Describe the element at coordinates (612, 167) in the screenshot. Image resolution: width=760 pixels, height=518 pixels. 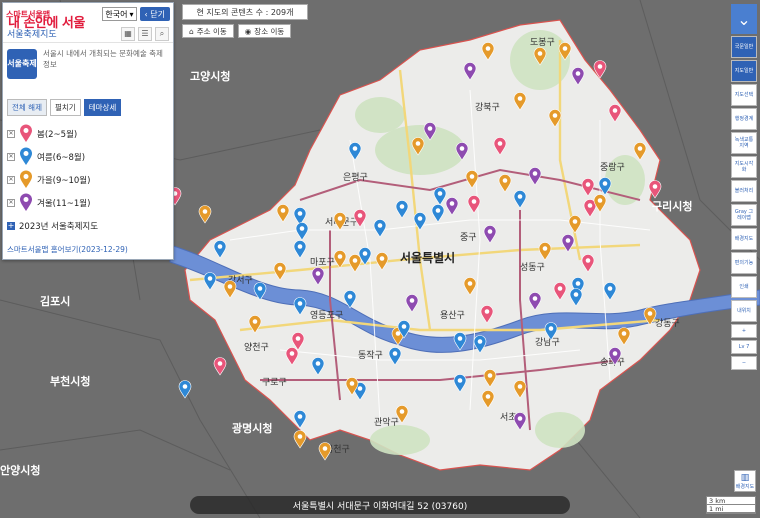
I see `label-jungnang: 중랑구` at that location.